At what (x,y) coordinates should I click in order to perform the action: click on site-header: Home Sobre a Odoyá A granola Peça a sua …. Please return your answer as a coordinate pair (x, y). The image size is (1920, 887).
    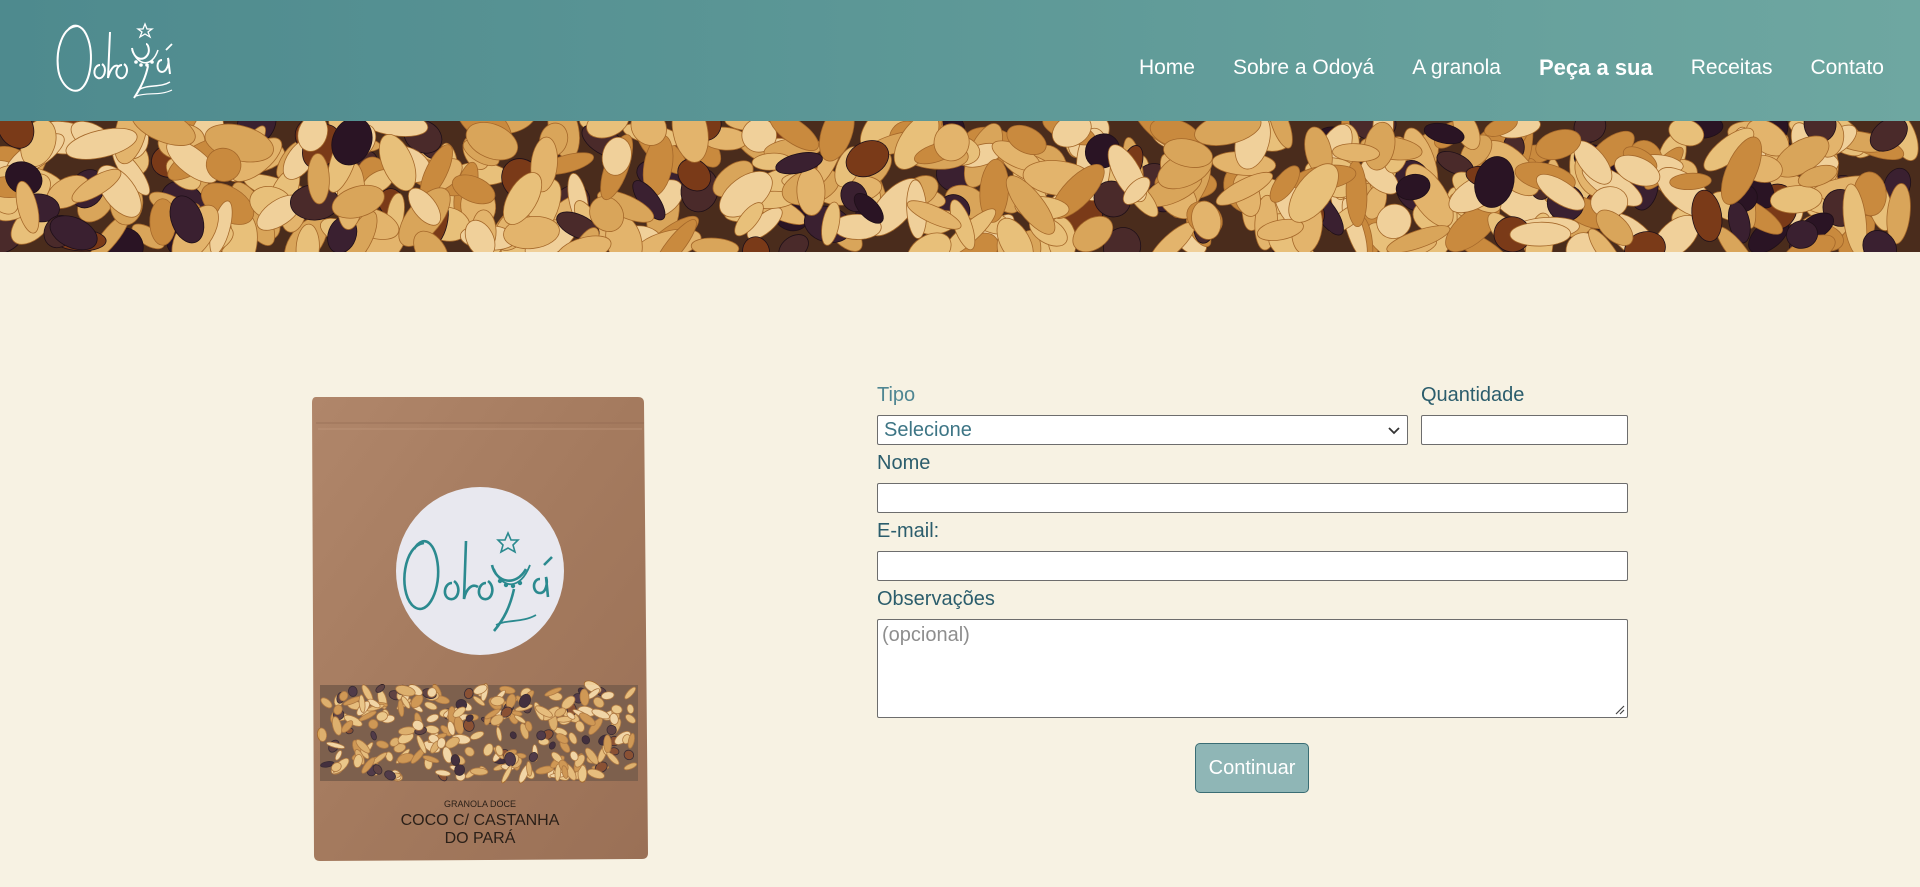
    Looking at the image, I should click on (960, 60).